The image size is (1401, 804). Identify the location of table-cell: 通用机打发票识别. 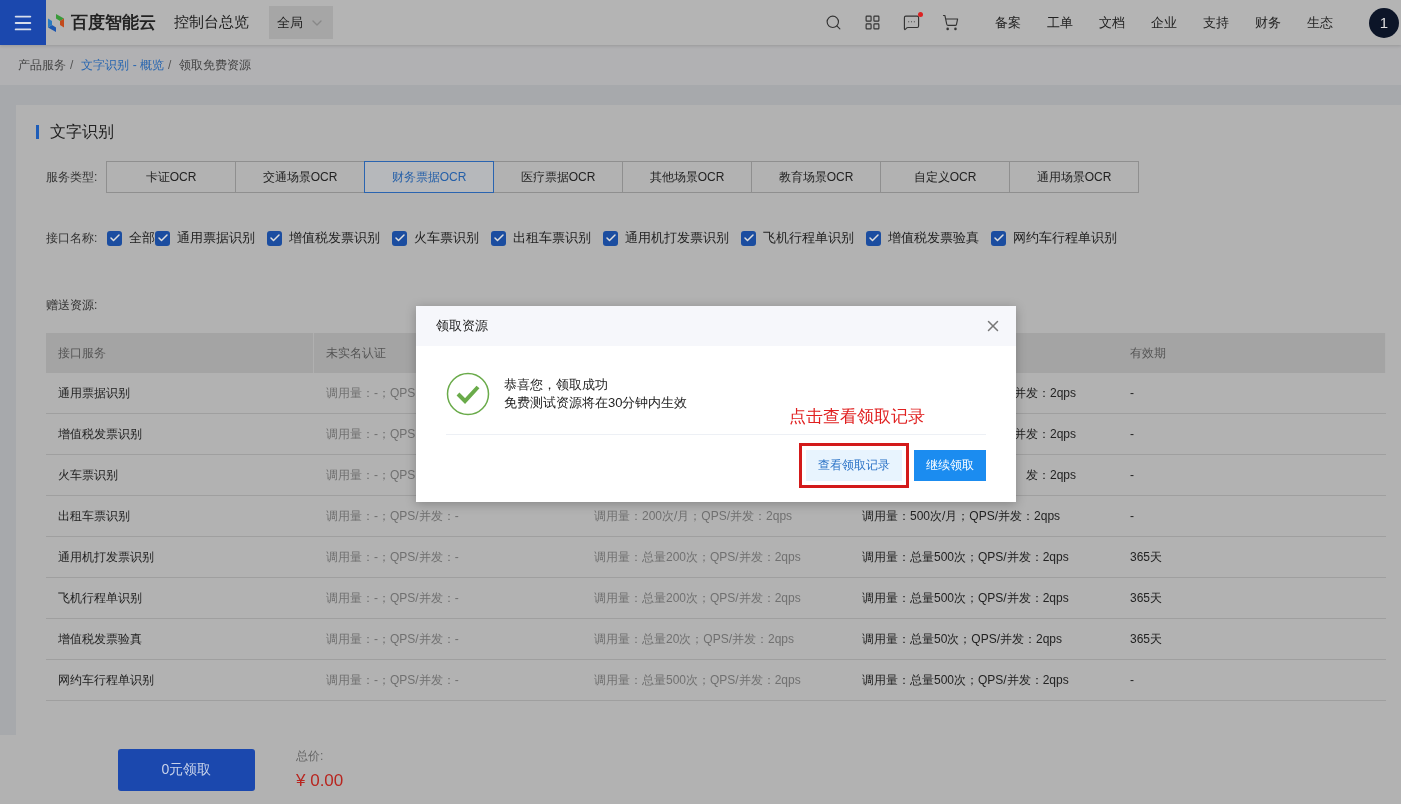
(180, 557).